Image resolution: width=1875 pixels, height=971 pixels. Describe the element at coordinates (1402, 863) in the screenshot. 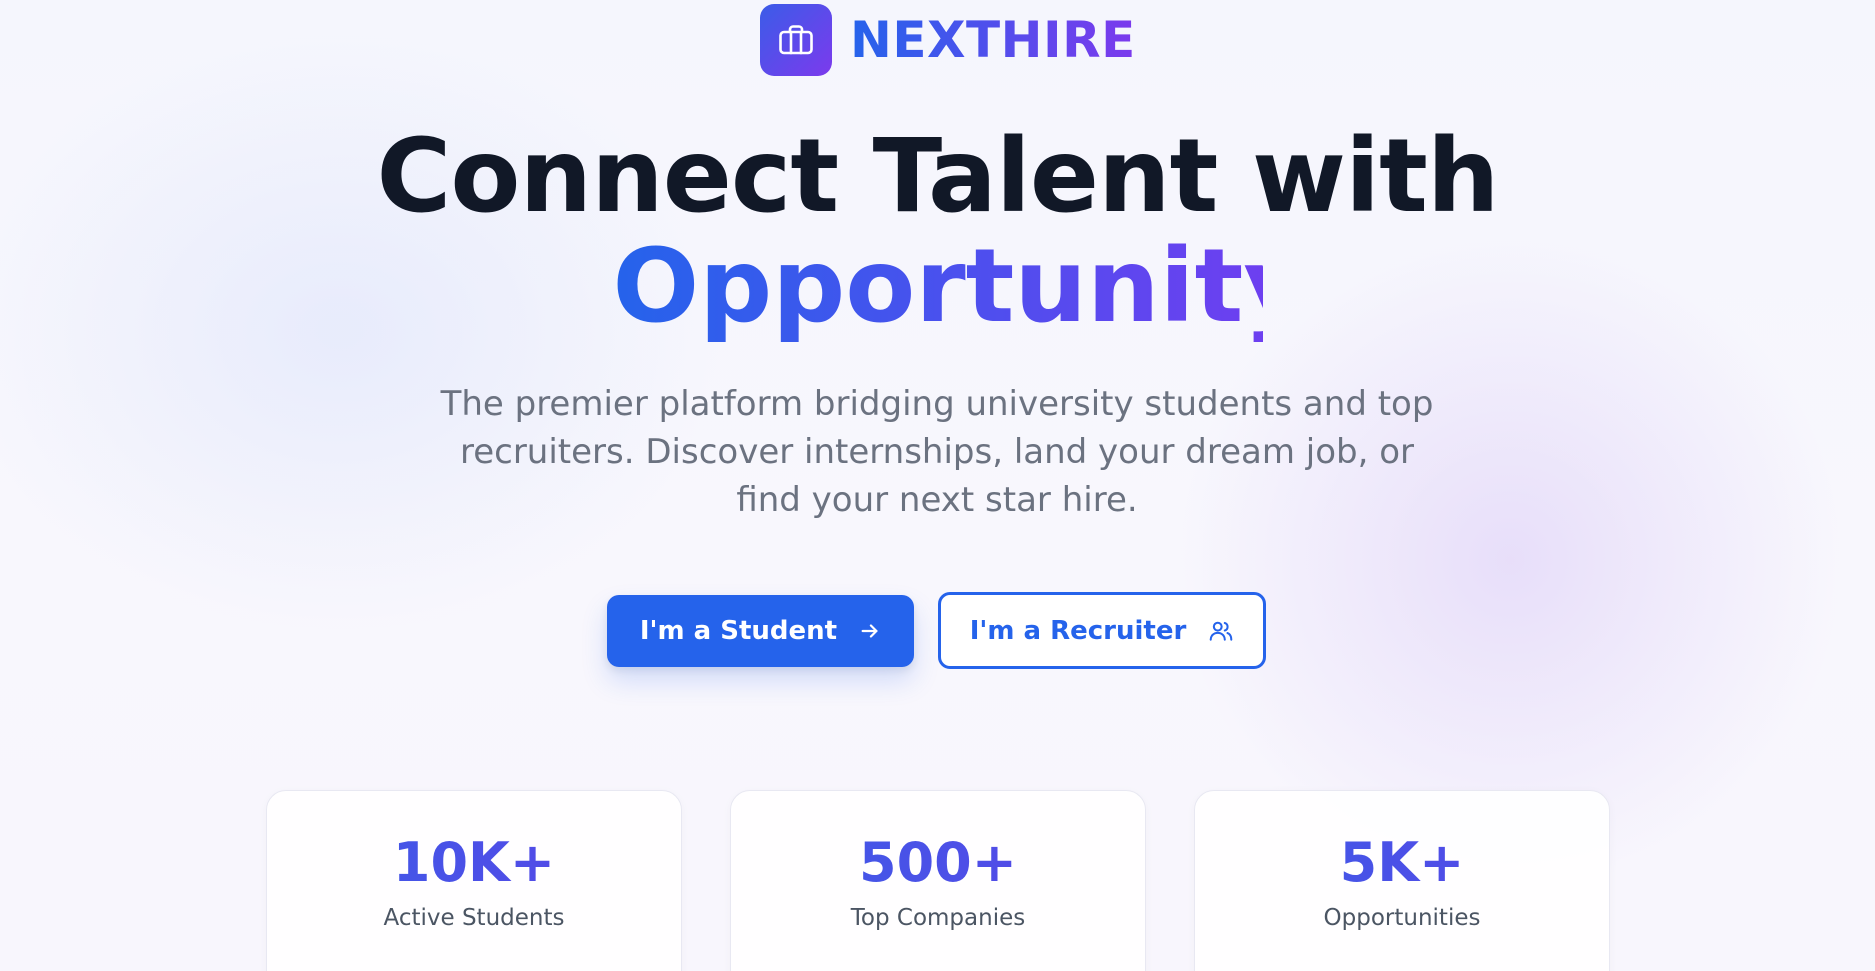

I see `stat-value: 5K+` at that location.